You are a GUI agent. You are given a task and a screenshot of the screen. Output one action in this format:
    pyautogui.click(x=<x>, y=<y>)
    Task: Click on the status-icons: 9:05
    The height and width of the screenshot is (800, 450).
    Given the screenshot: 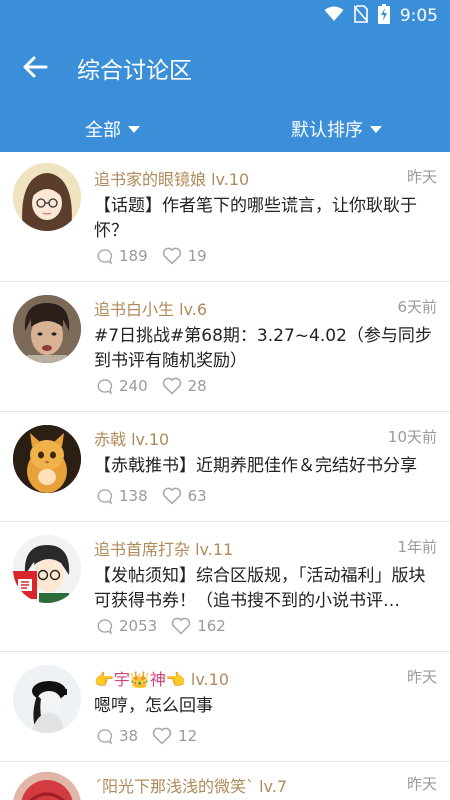 What is the action you would take?
    pyautogui.click(x=381, y=16)
    